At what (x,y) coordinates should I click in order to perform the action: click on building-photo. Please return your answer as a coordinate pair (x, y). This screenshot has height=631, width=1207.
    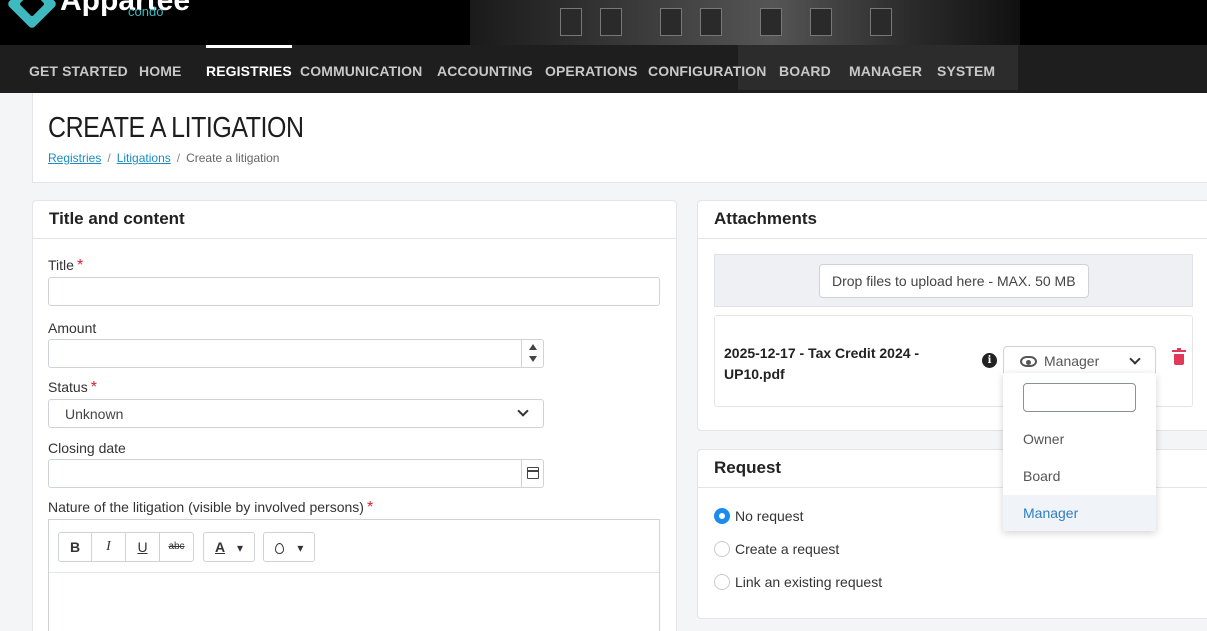
    Looking at the image, I should click on (745, 22).